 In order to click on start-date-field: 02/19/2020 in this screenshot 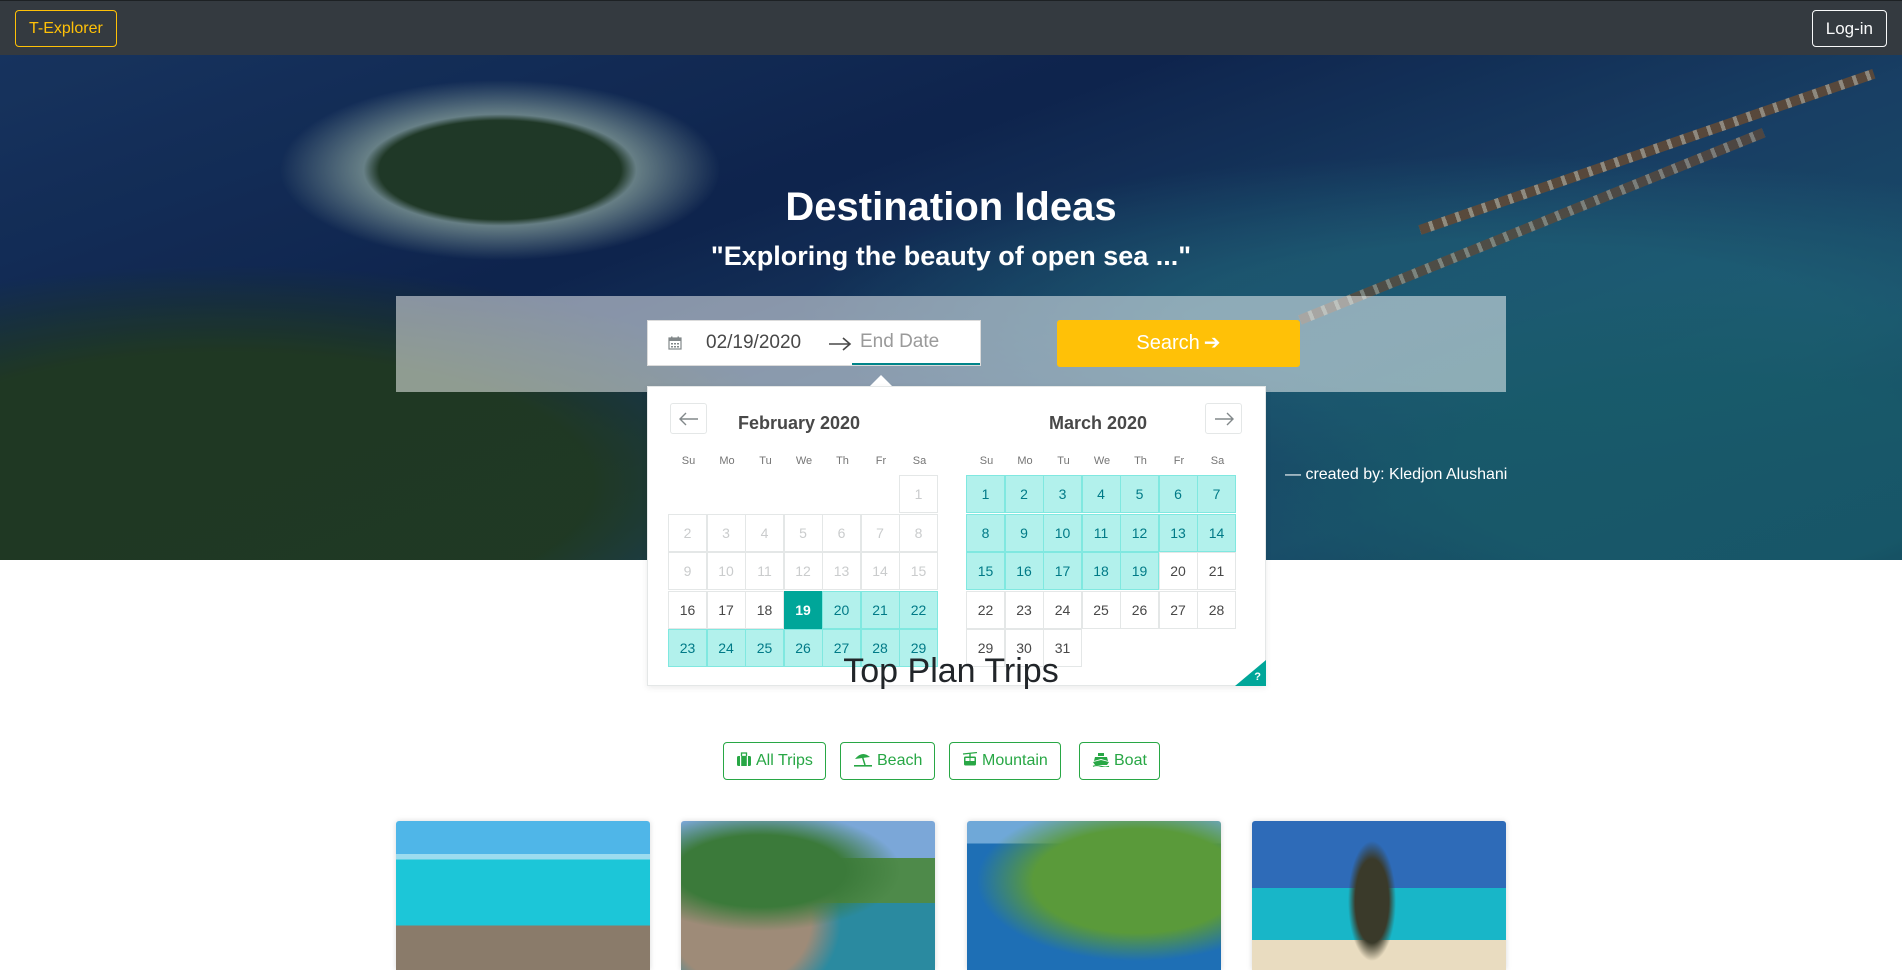, I will do `click(753, 343)`.